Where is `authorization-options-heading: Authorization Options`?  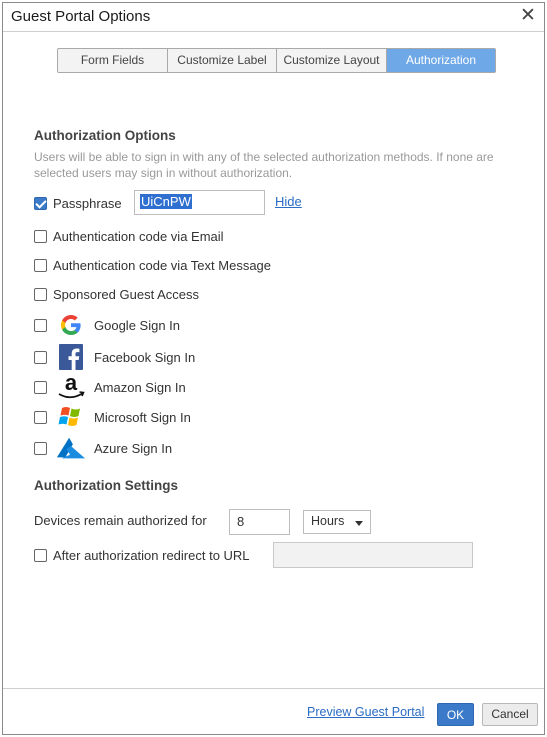 authorization-options-heading: Authorization Options is located at coordinates (105, 135).